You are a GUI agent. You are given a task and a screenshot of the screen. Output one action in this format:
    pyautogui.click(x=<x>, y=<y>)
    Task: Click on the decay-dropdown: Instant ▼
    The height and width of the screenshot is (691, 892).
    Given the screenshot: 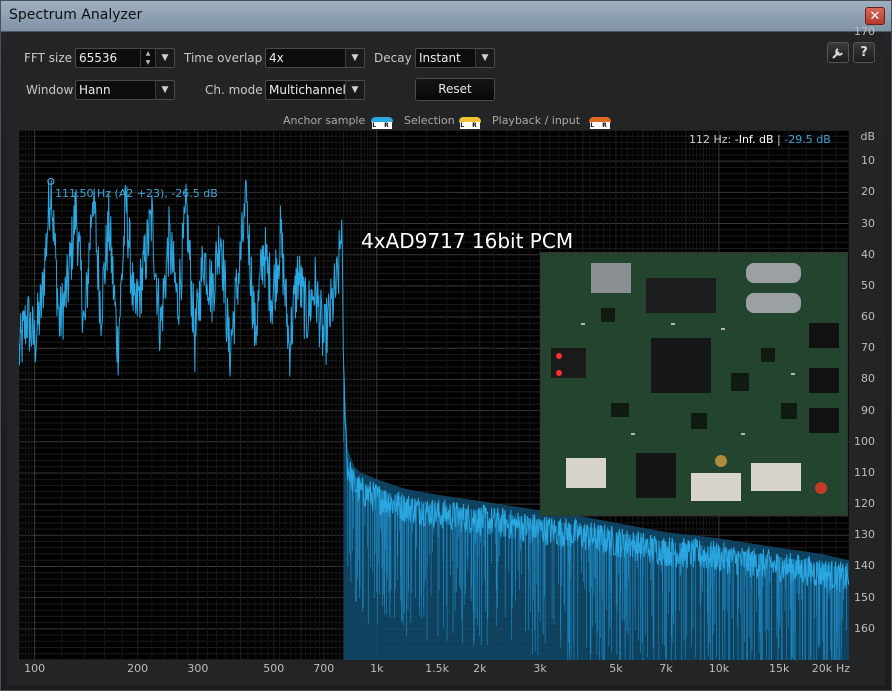 What is the action you would take?
    pyautogui.click(x=455, y=58)
    